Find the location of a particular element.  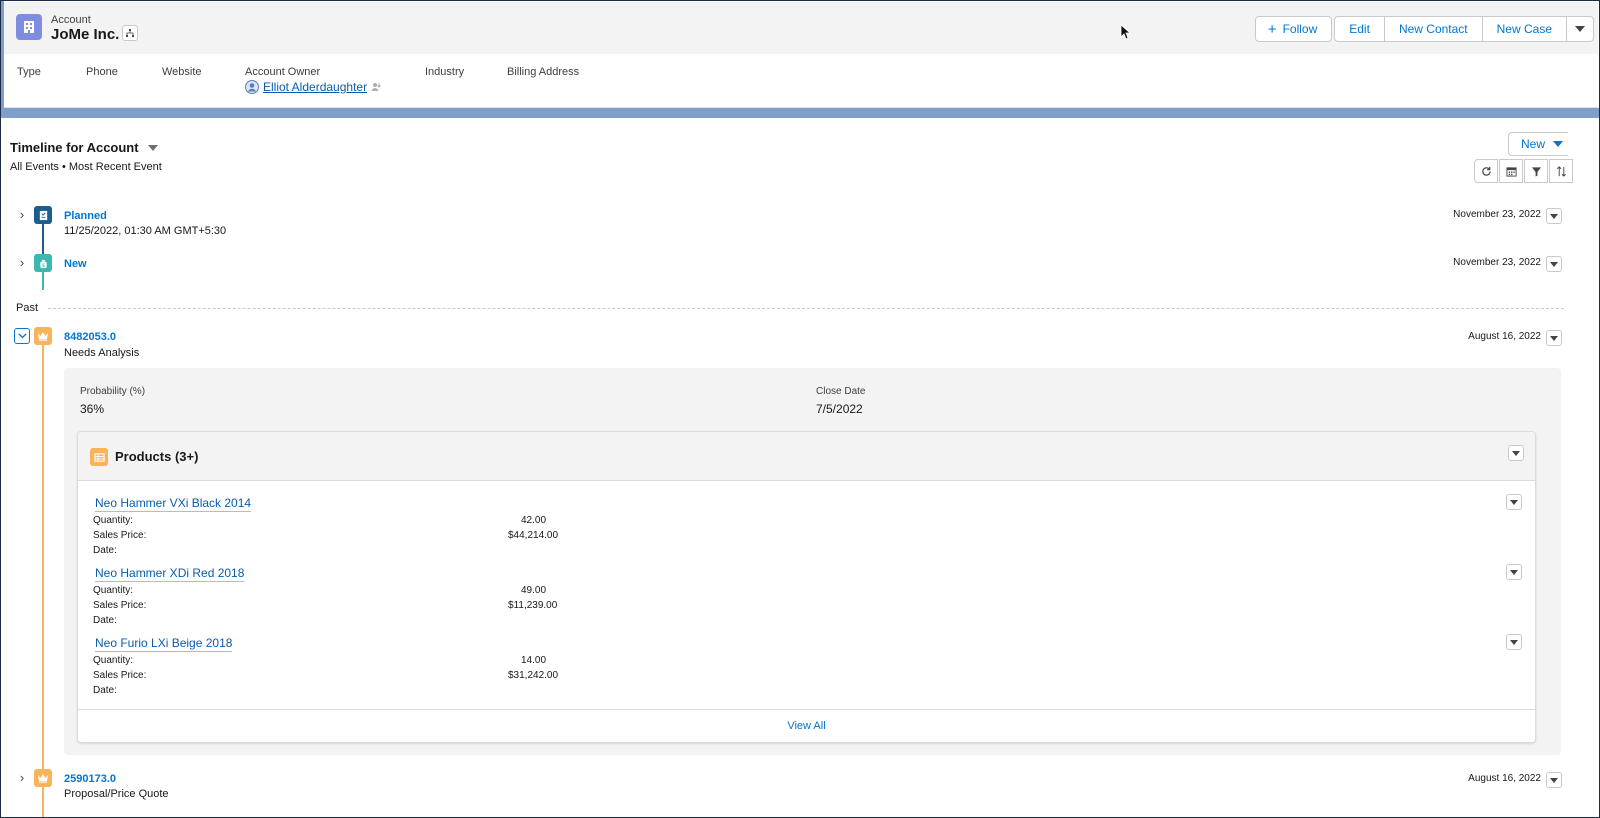

timeline-title: Timeline for Account is located at coordinates (84, 147).